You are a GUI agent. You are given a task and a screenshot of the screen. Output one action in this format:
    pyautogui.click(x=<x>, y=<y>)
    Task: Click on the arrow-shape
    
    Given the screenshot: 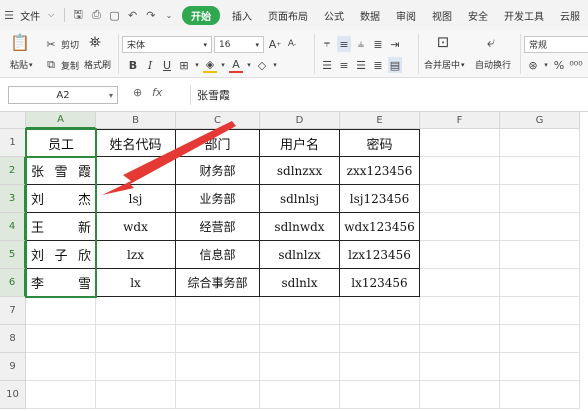 What is the action you would take?
    pyautogui.click(x=169, y=158)
    